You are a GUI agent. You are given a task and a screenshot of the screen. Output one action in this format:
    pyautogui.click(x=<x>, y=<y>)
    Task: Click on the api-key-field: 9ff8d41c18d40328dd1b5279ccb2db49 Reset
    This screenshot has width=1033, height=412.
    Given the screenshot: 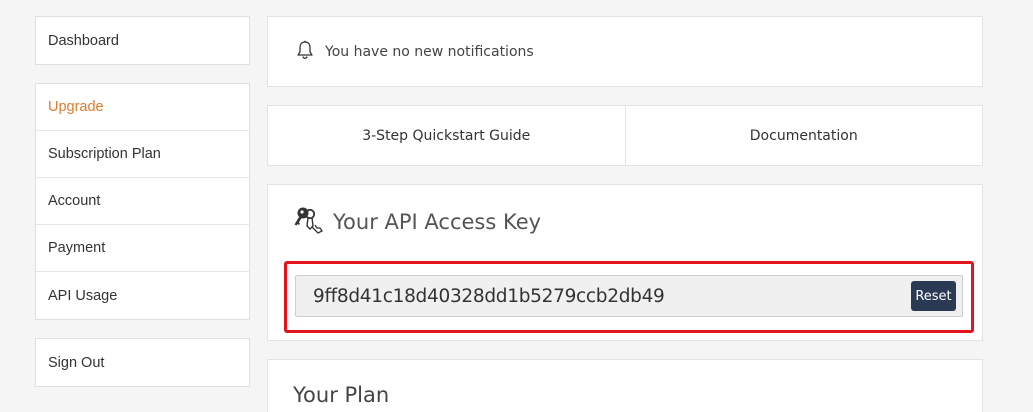 What is the action you would take?
    pyautogui.click(x=629, y=296)
    